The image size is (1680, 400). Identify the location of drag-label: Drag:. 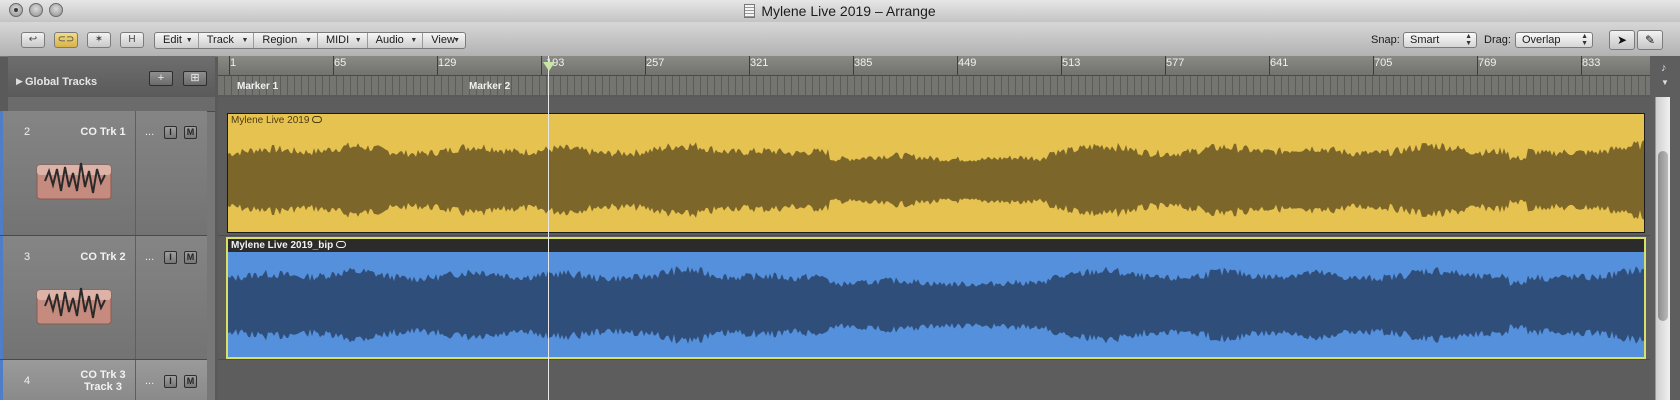
(1497, 40).